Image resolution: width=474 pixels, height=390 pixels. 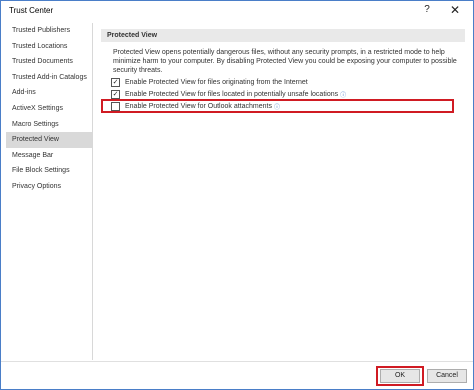 I want to click on sidebar-item-protected-view: Protected View, so click(x=49, y=140).